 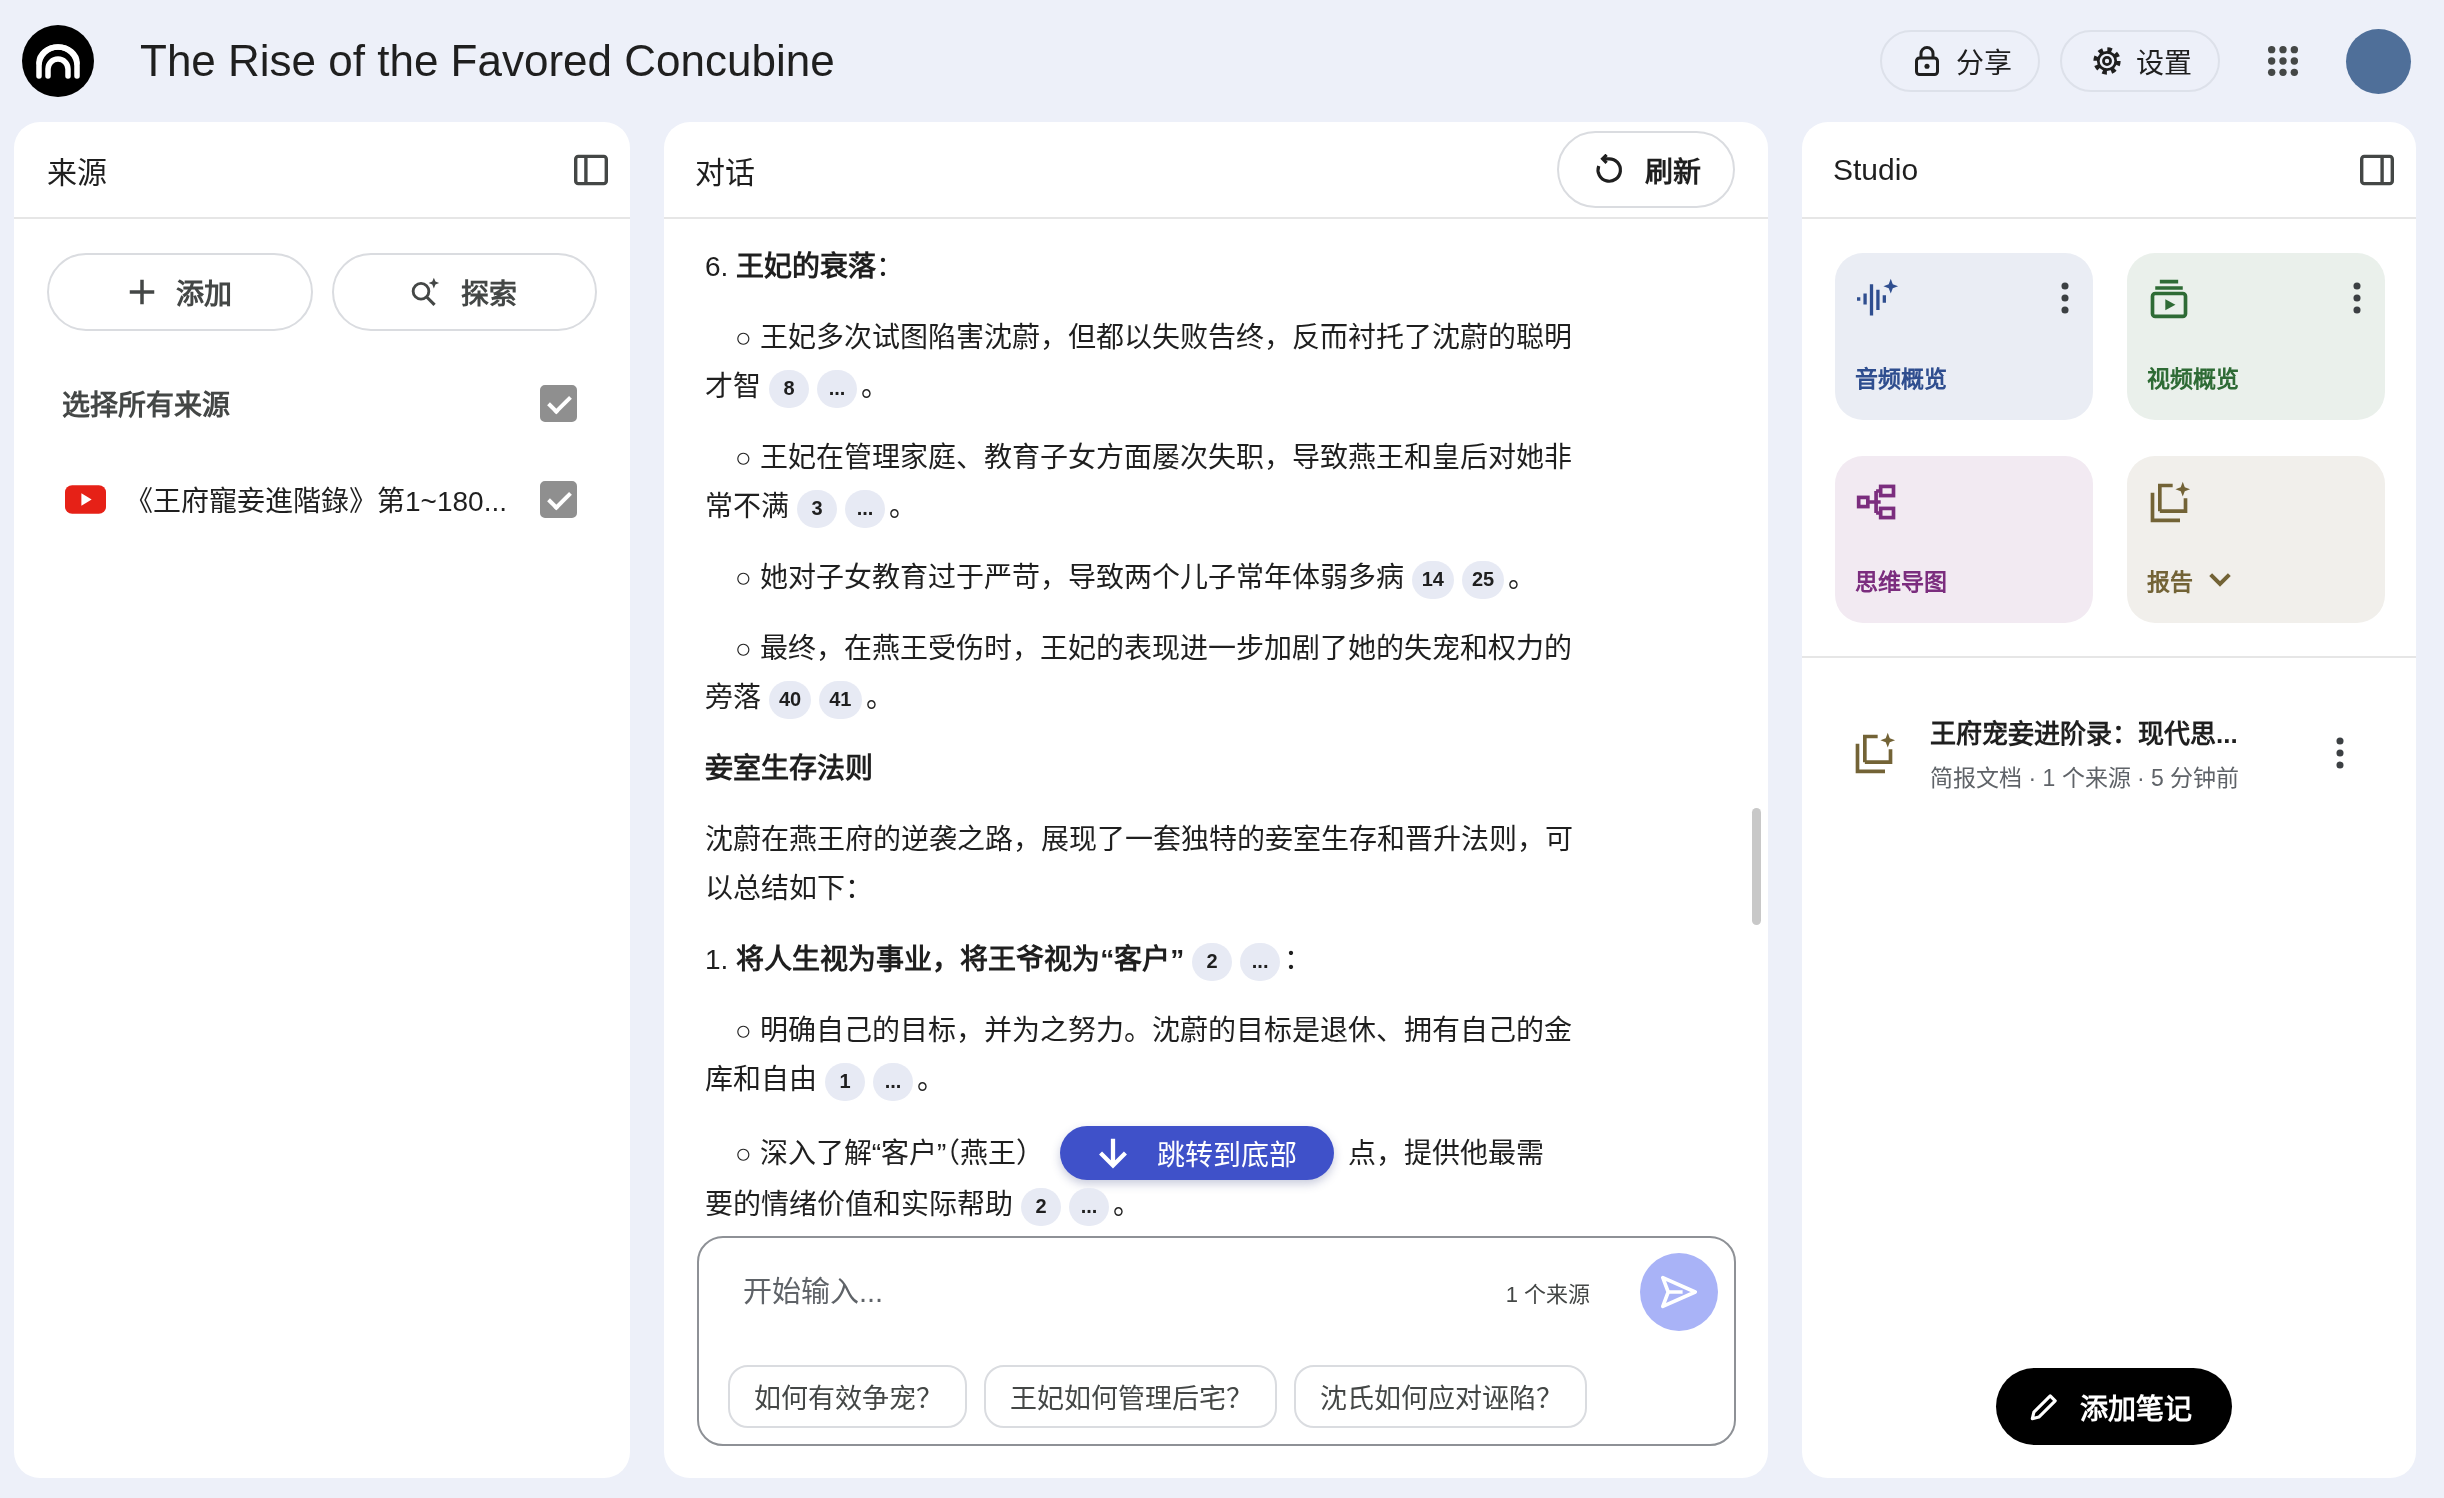 What do you see at coordinates (1139, 864) in the screenshot?
I see `paragraph-text: 沈蔚在燕王府的逆袭之路，展现了一套独特的妾室生存和晋升法则，可以总结如下：` at bounding box center [1139, 864].